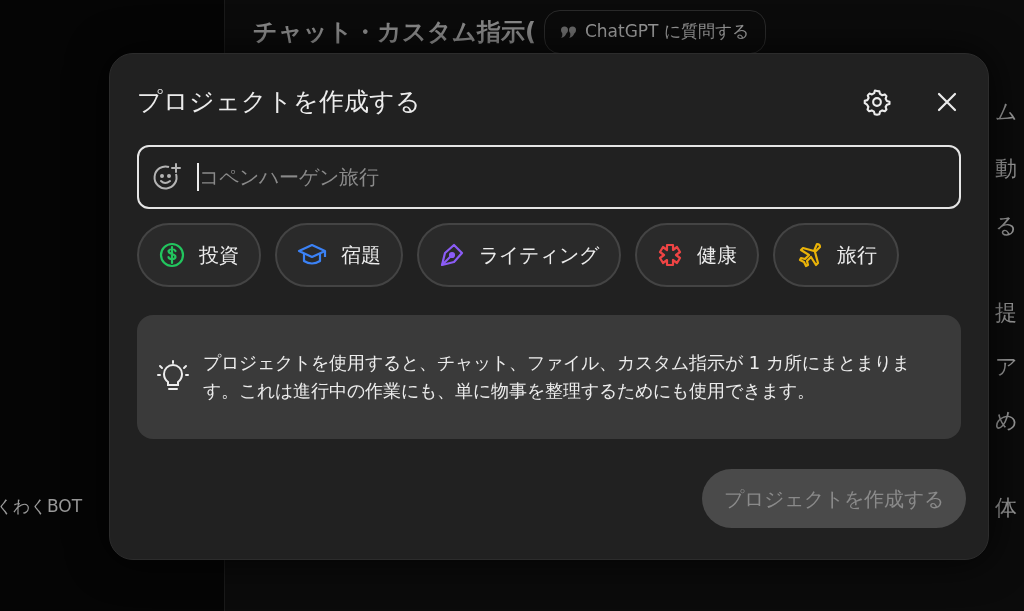 The image size is (1024, 611). I want to click on page-text: 提, so click(1006, 313).